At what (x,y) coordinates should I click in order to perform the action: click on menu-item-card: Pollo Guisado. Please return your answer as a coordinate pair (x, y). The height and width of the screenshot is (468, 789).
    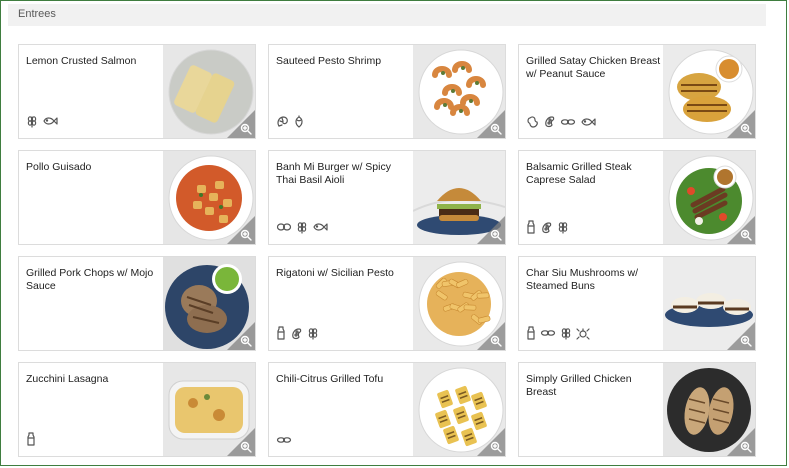
    Looking at the image, I should click on (137, 197).